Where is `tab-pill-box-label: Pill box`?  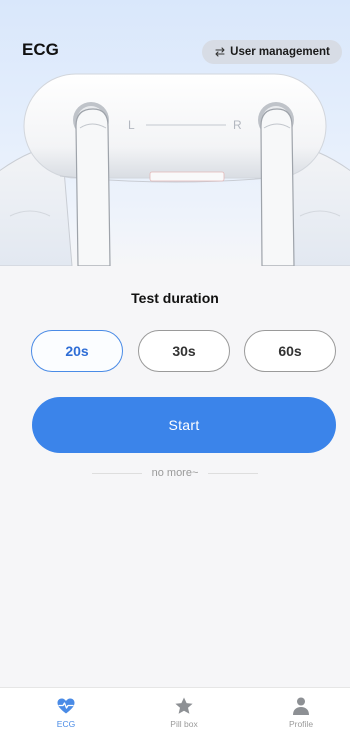 tab-pill-box-label: Pill box is located at coordinates (184, 724).